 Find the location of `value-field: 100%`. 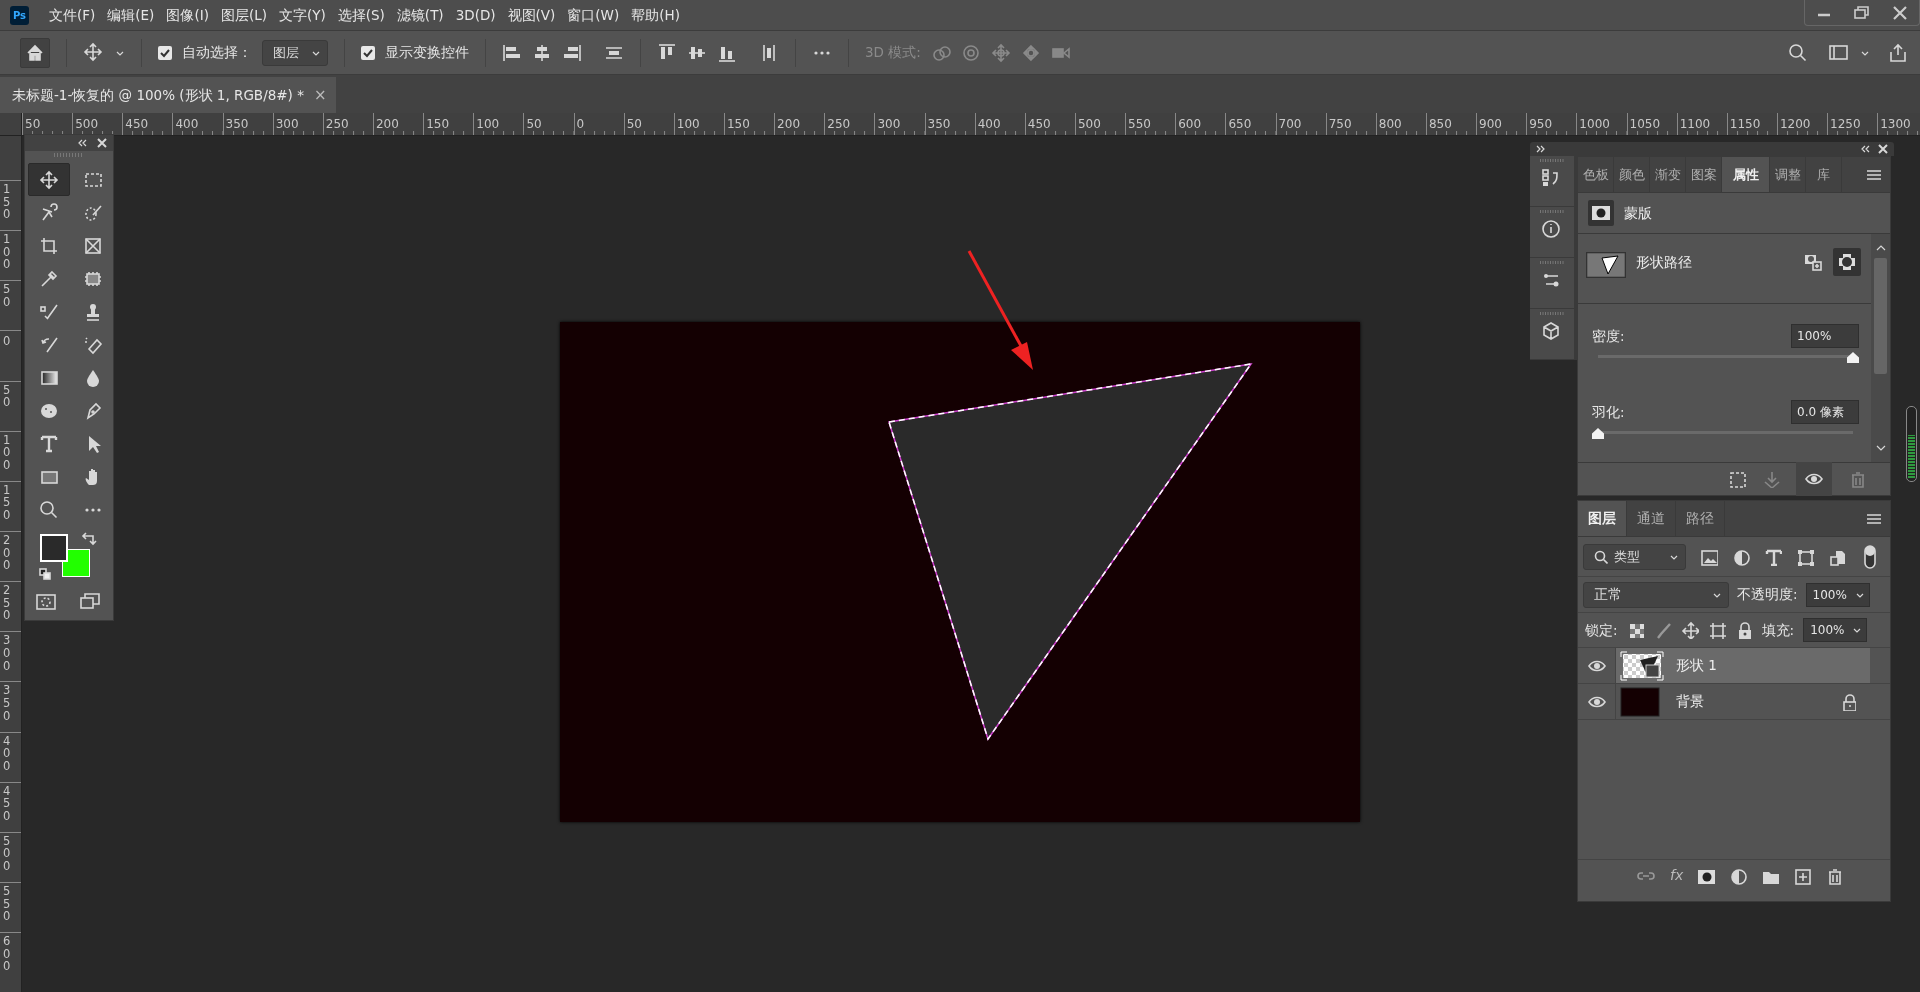

value-field: 100% is located at coordinates (1825, 336).